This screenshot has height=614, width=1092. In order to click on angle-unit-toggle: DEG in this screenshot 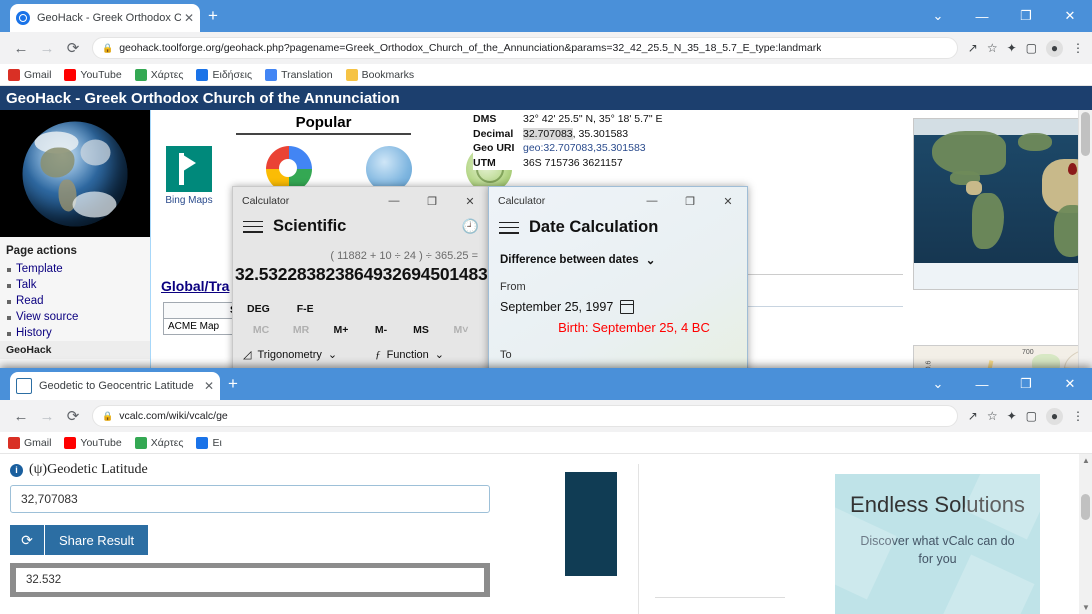, I will do `click(258, 309)`.